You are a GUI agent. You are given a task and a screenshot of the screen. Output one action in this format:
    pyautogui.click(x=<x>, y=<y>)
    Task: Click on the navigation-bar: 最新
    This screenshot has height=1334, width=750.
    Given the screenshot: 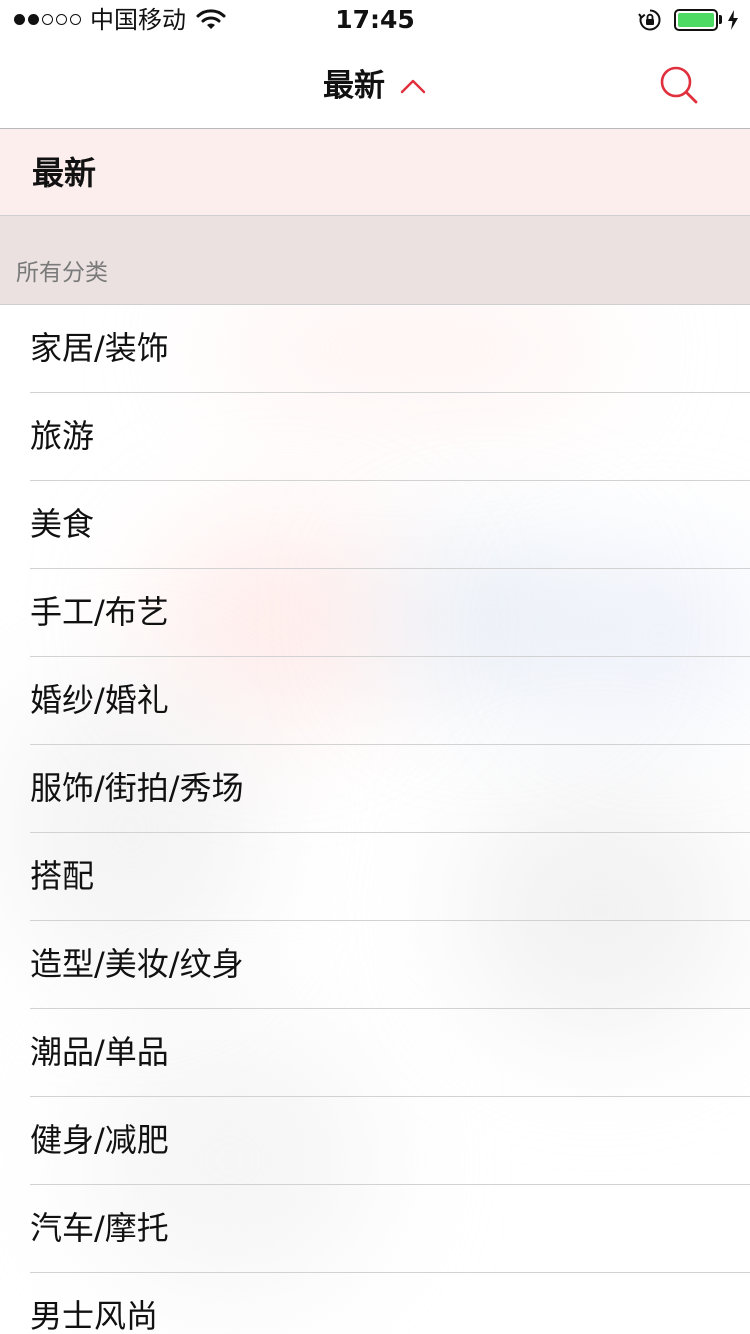 What is the action you would take?
    pyautogui.click(x=375, y=84)
    